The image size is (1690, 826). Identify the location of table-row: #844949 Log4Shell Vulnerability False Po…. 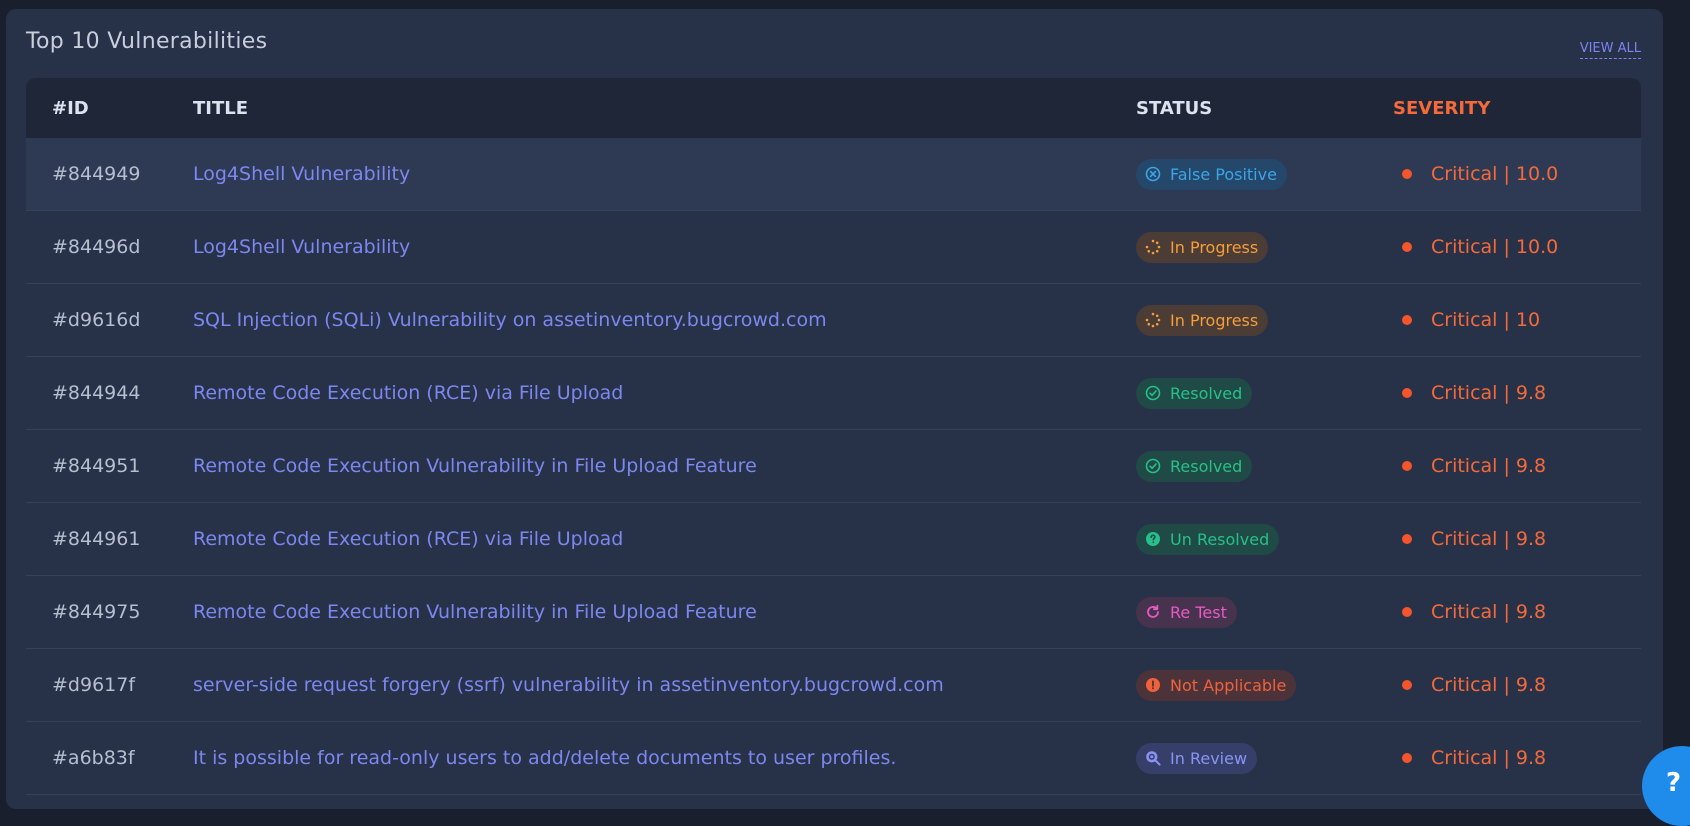
(833, 174).